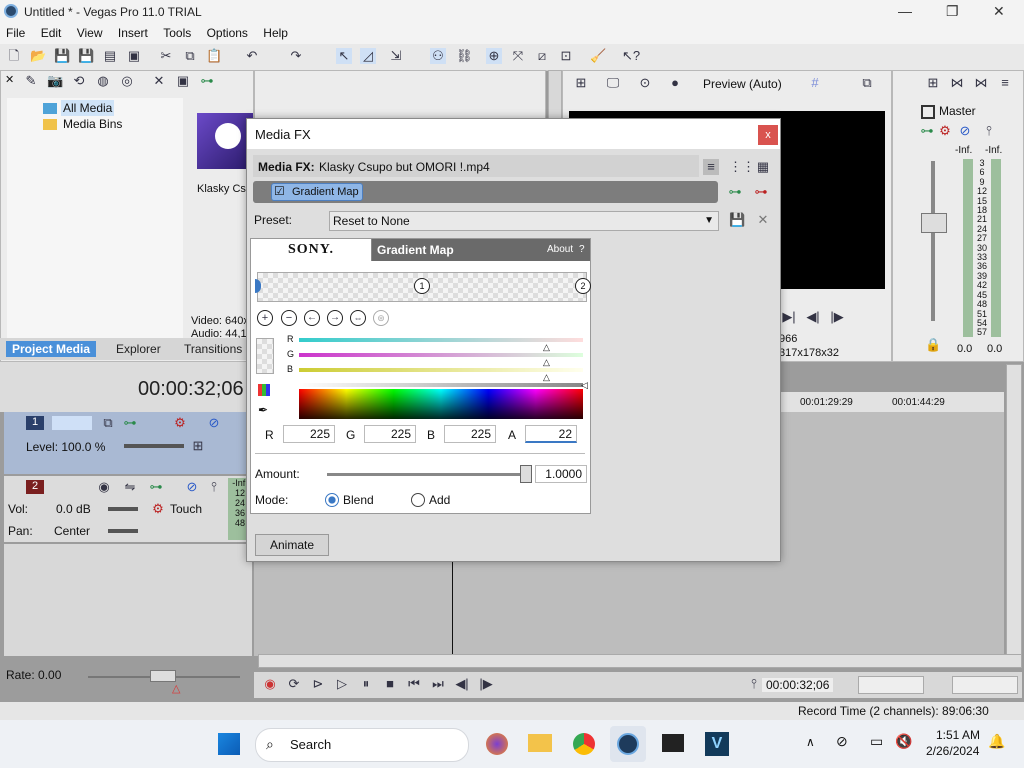  What do you see at coordinates (128, 443) in the screenshot?
I see `video-track-1: 1 ⧉ ⊶ ⚙ ⊘ Level: 100.0 % ⊞` at bounding box center [128, 443].